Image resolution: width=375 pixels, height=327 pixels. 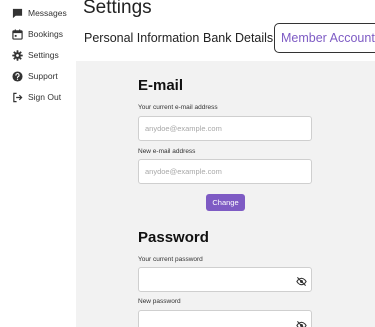 What do you see at coordinates (45, 34) in the screenshot?
I see `sidebar-item-label: Bookings` at bounding box center [45, 34].